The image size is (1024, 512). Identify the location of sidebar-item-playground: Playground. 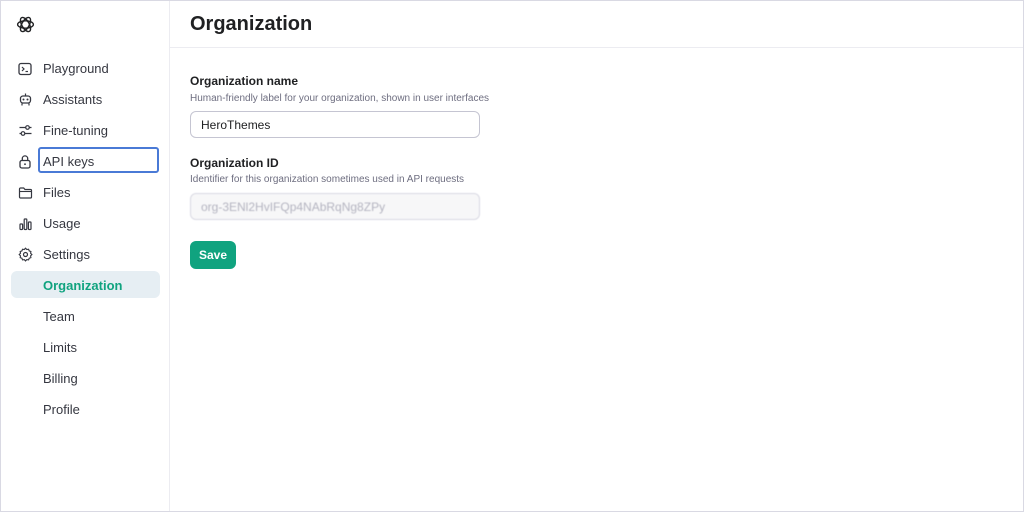
(85, 68).